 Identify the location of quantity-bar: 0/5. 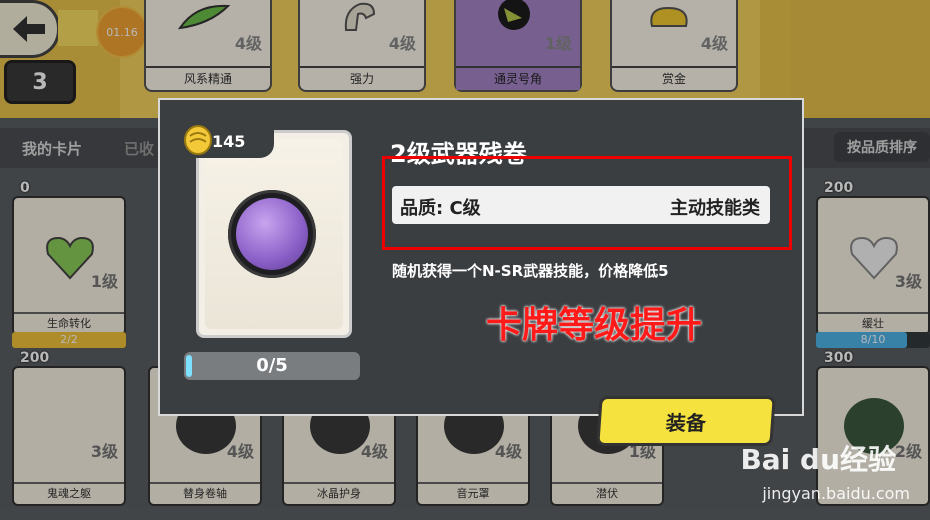
(272, 366).